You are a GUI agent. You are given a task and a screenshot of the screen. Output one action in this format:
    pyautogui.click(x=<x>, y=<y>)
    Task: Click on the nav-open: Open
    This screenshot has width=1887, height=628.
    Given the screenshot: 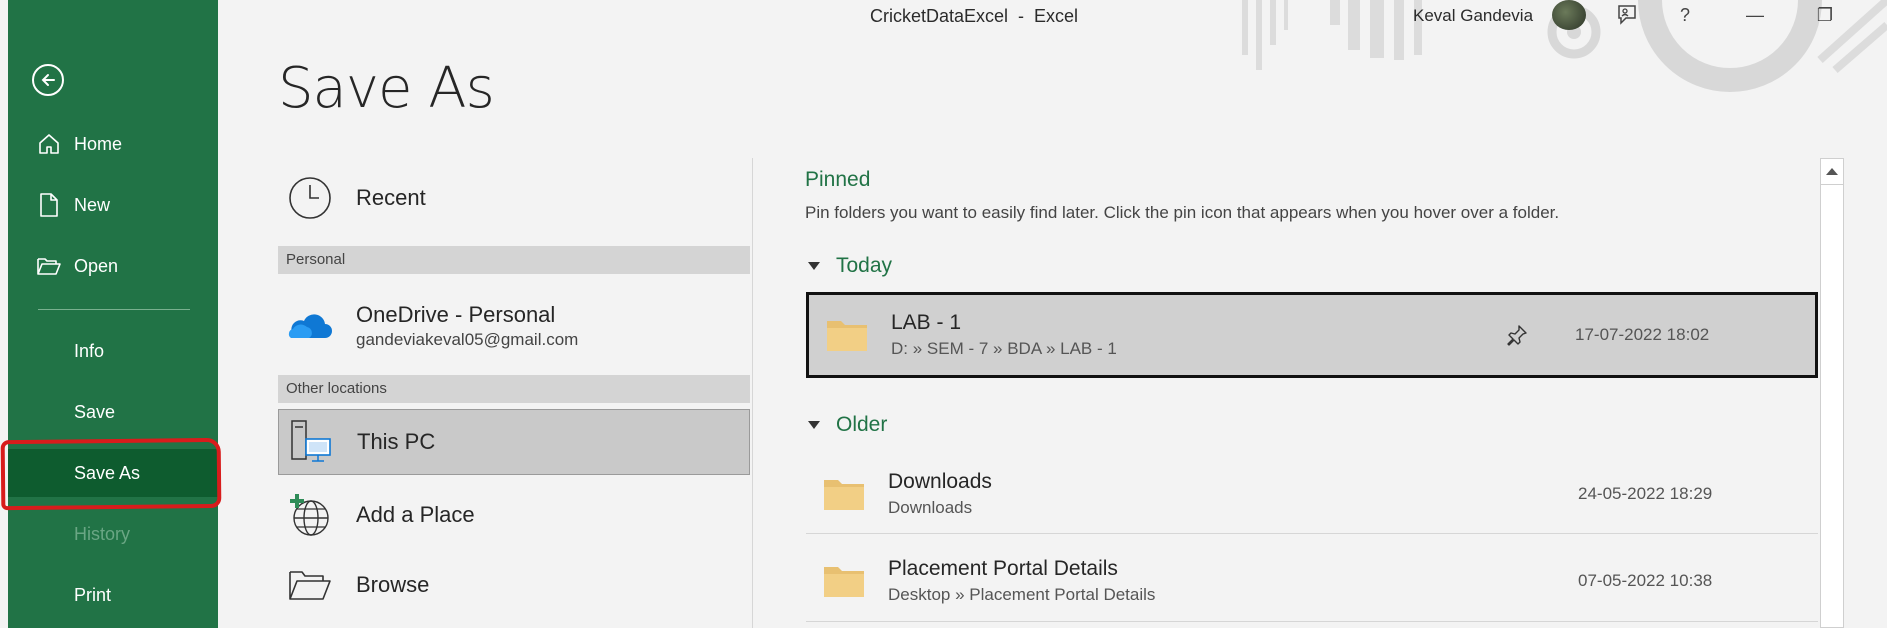 What is the action you would take?
    pyautogui.click(x=113, y=266)
    